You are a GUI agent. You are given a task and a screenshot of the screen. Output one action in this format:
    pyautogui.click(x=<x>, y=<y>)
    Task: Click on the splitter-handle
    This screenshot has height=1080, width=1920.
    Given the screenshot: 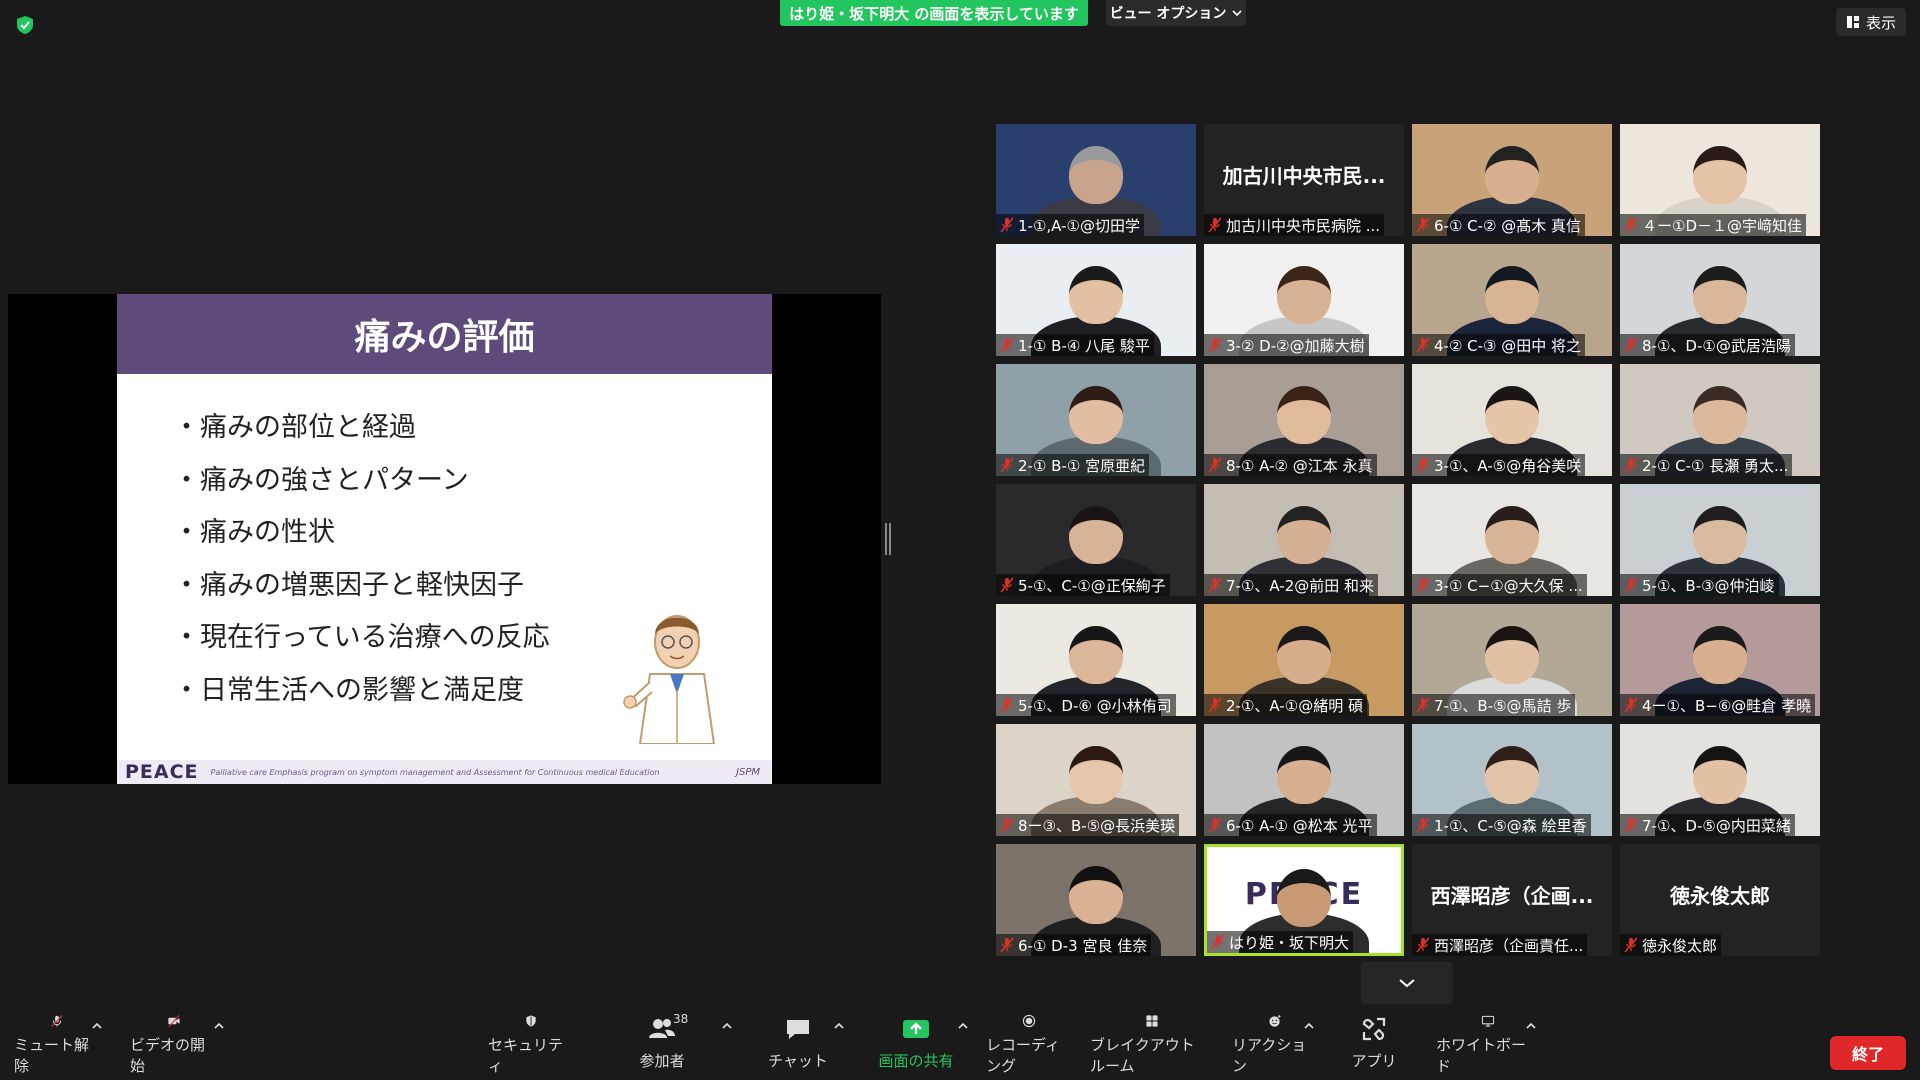 What is the action you would take?
    pyautogui.click(x=888, y=539)
    